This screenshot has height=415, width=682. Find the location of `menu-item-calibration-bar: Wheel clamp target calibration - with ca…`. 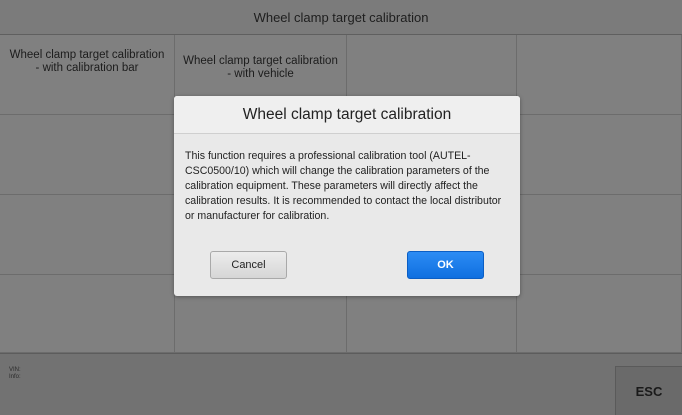

menu-item-calibration-bar: Wheel clamp target calibration - with ca… is located at coordinates (87, 75).